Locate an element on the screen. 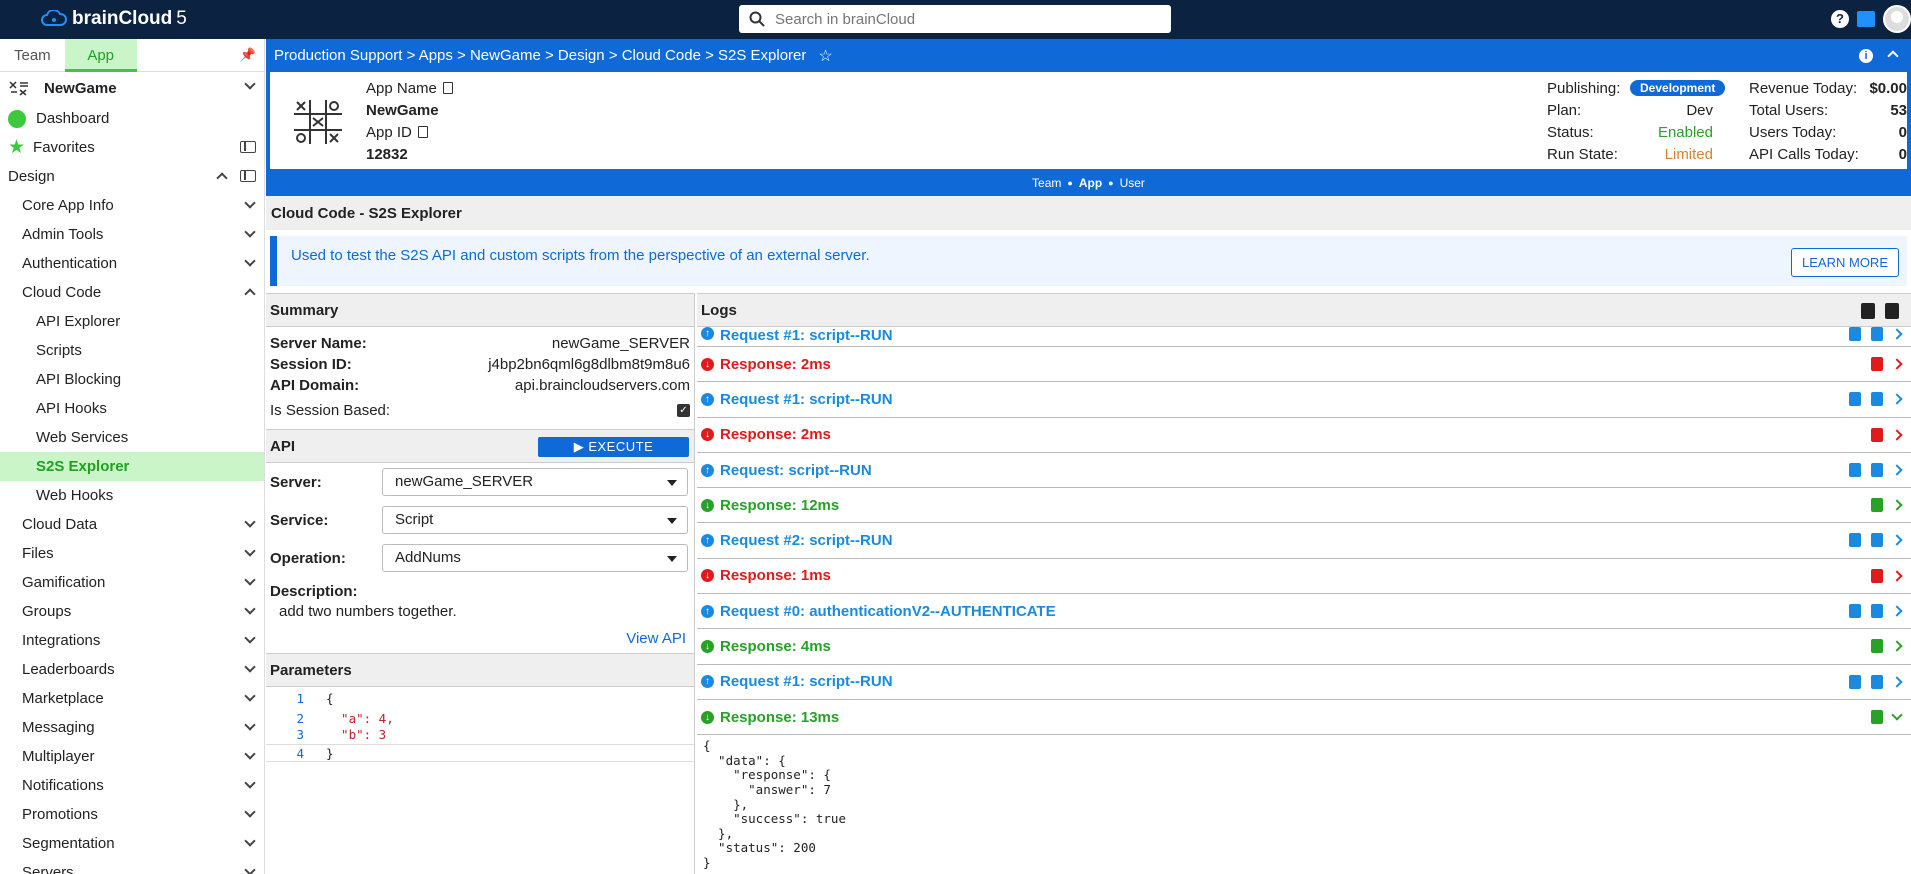 This screenshot has height=874, width=1911. search-box is located at coordinates (955, 19).